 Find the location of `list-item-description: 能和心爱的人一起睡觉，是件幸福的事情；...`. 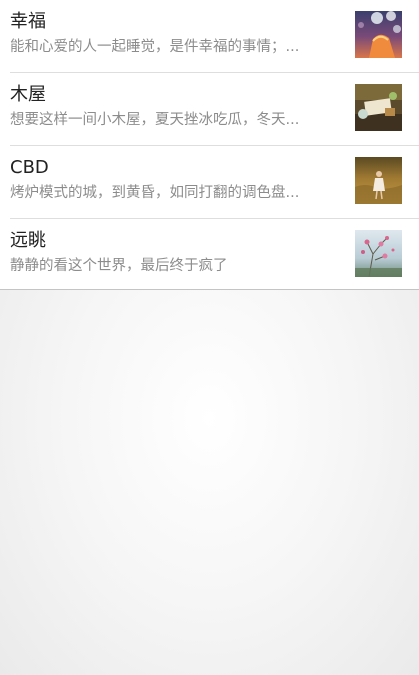

list-item-description: 能和心爱的人一起睡觉，是件幸福的事情；... is located at coordinates (155, 47).